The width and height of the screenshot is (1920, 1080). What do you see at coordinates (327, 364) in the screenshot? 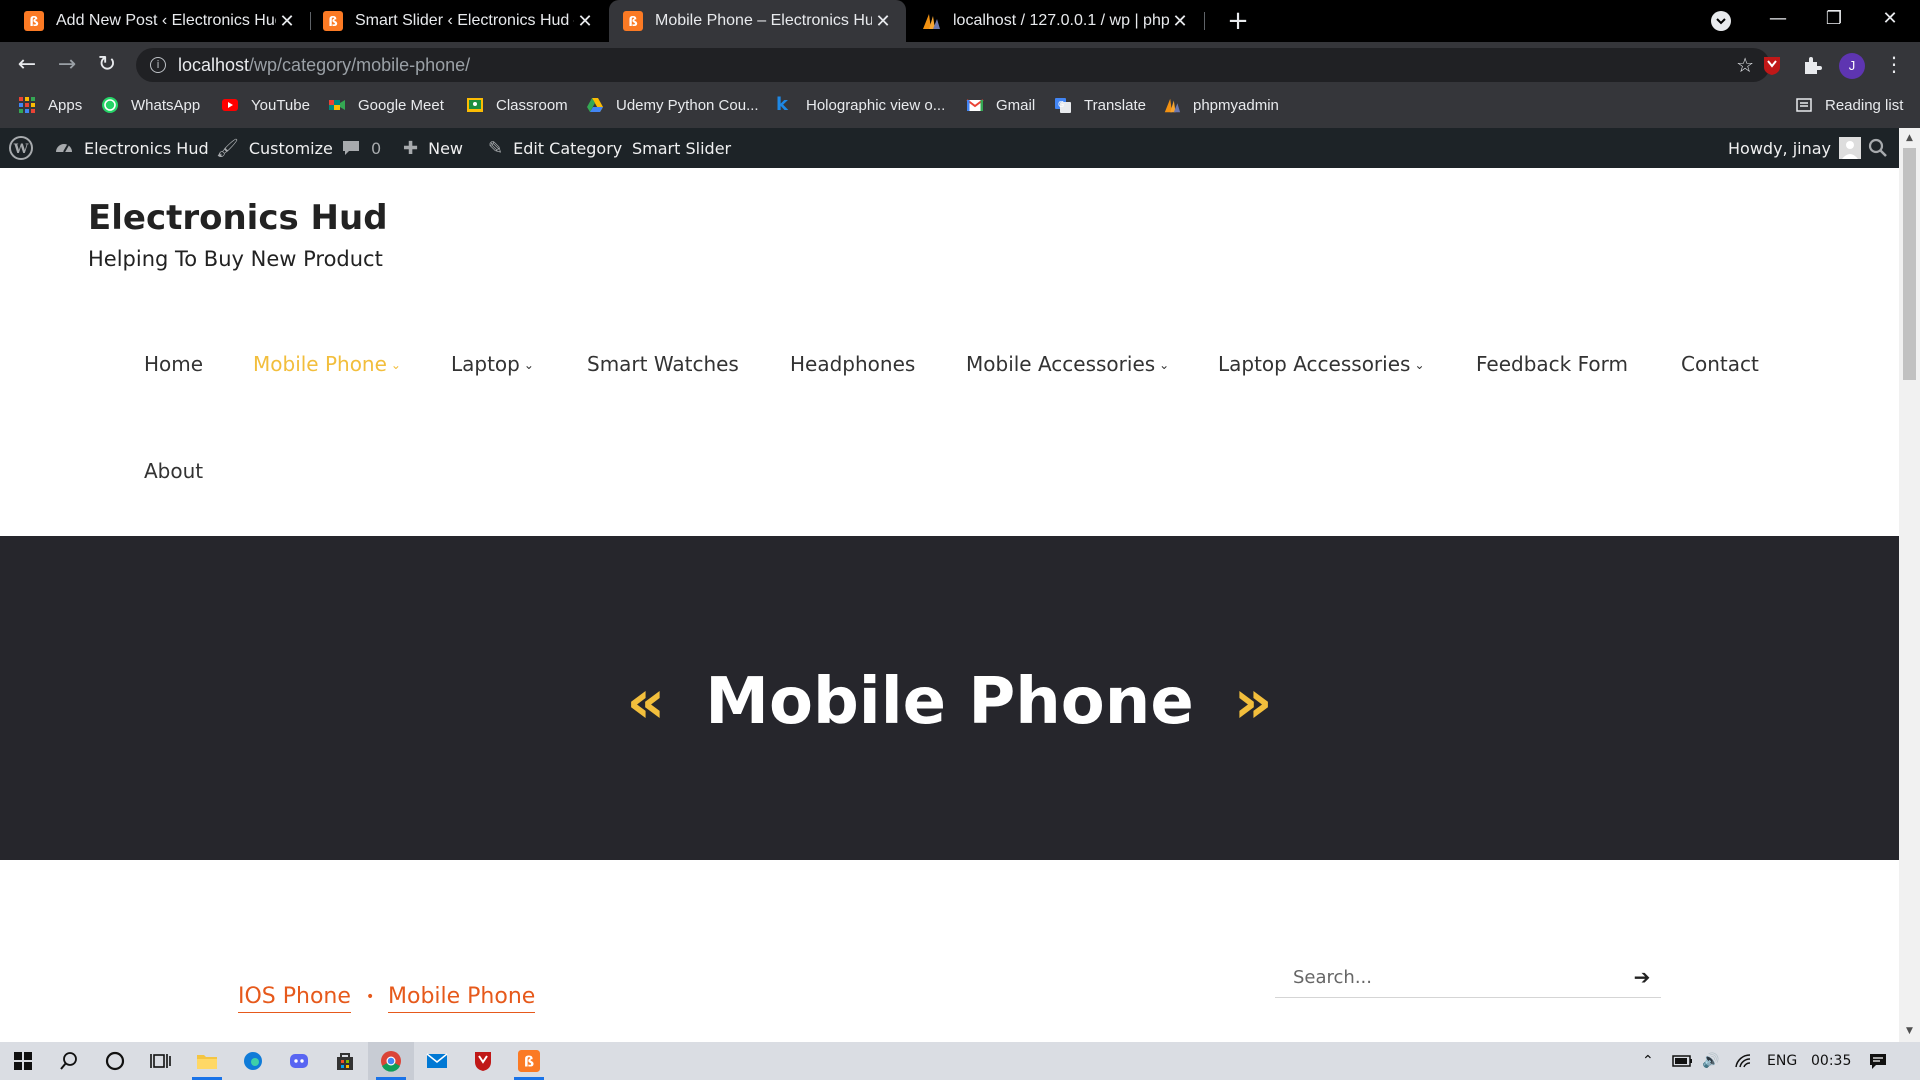
I see `menu-item-mobile-phone: Mobile Phone ⌄` at bounding box center [327, 364].